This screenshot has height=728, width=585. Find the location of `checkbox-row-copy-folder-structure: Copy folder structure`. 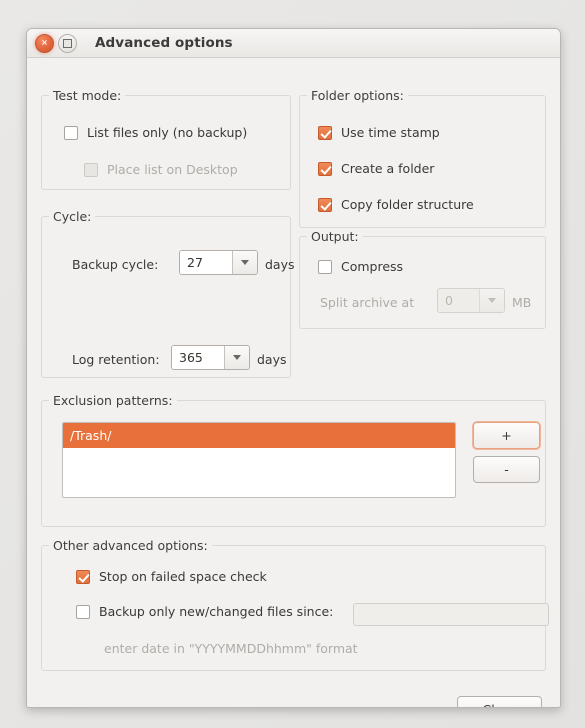

checkbox-row-copy-folder-structure: Copy folder structure is located at coordinates (396, 204).